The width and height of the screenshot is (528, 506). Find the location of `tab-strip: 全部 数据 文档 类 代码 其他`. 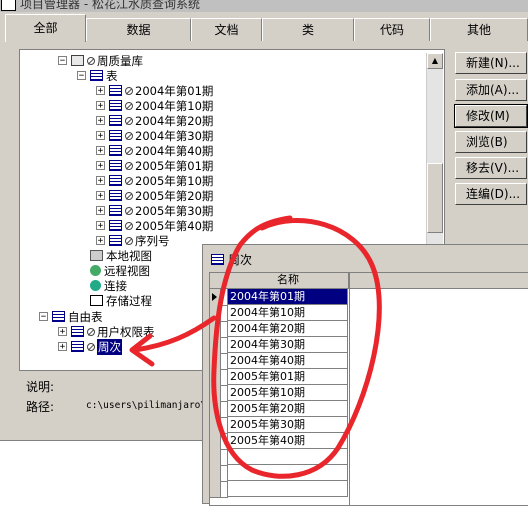

tab-strip: 全部 数据 文档 类 代码 其他 is located at coordinates (264, 27).